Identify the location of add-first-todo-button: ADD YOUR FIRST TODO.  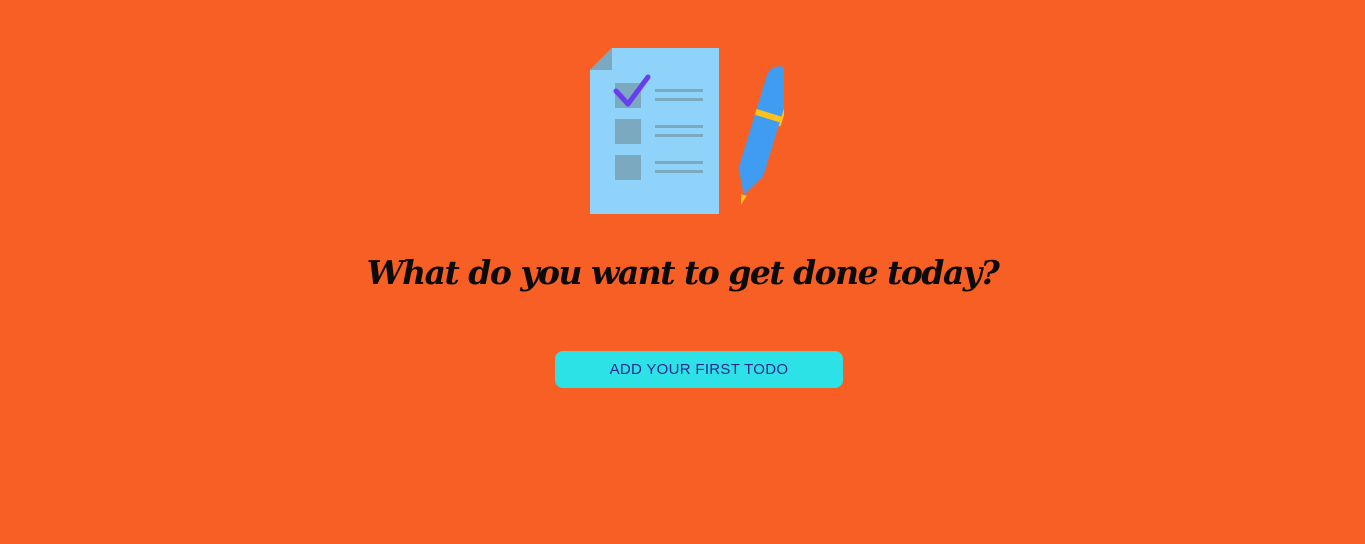
(699, 369).